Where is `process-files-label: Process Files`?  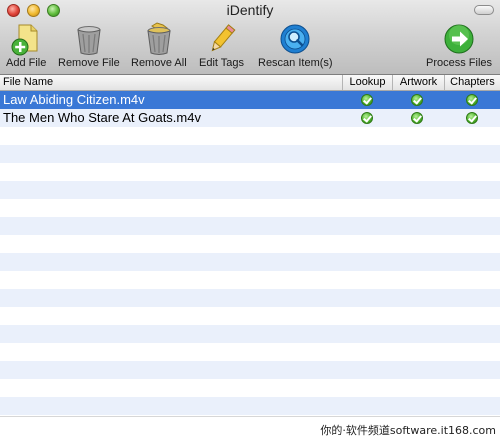
process-files-label: Process Files is located at coordinates (459, 63).